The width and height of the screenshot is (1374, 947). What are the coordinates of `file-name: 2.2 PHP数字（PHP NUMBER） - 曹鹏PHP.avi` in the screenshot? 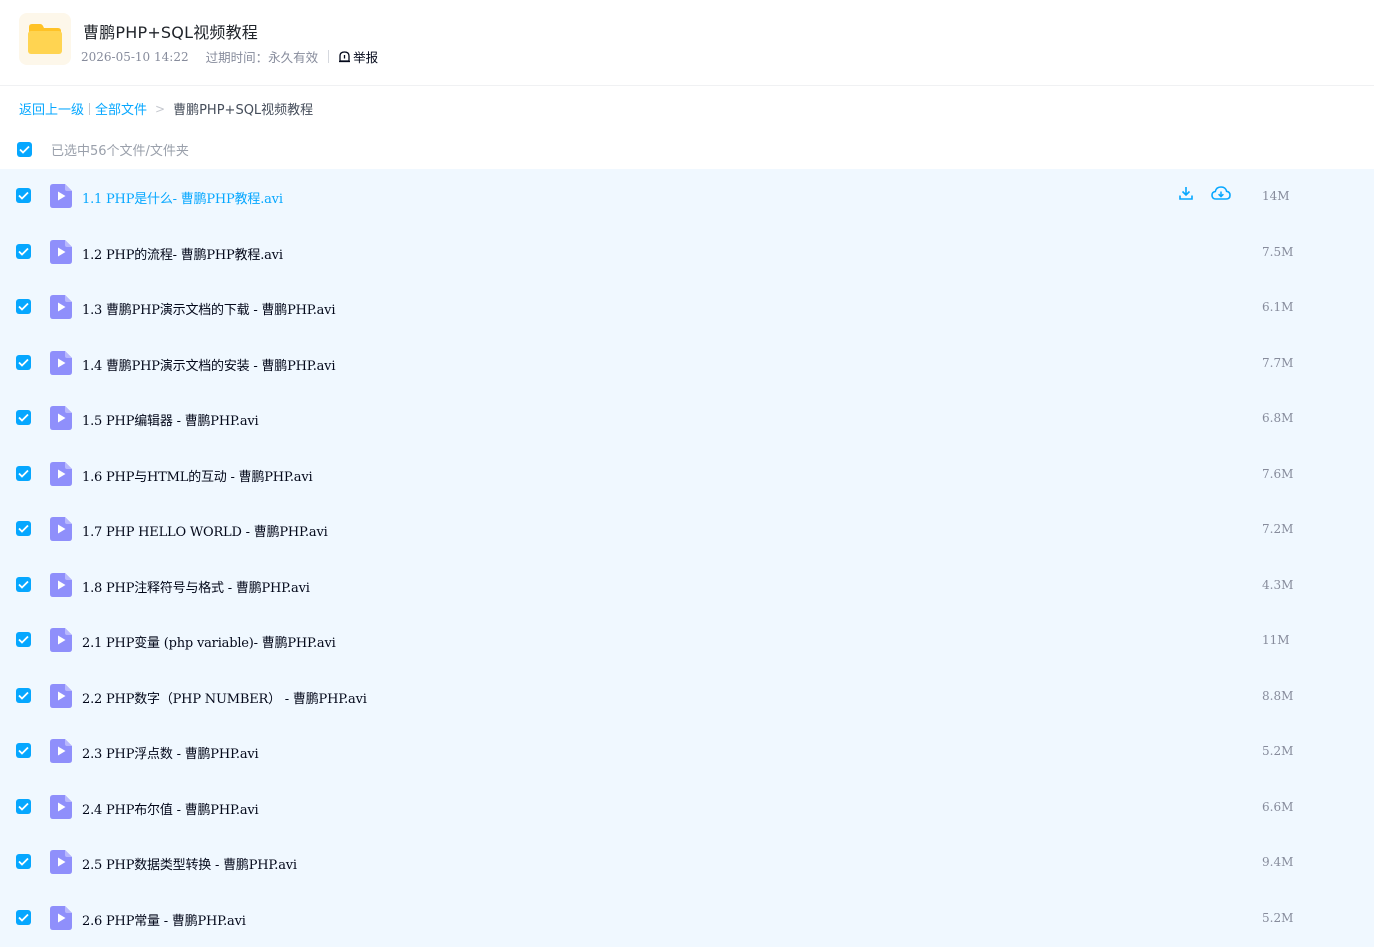 It's located at (224, 697).